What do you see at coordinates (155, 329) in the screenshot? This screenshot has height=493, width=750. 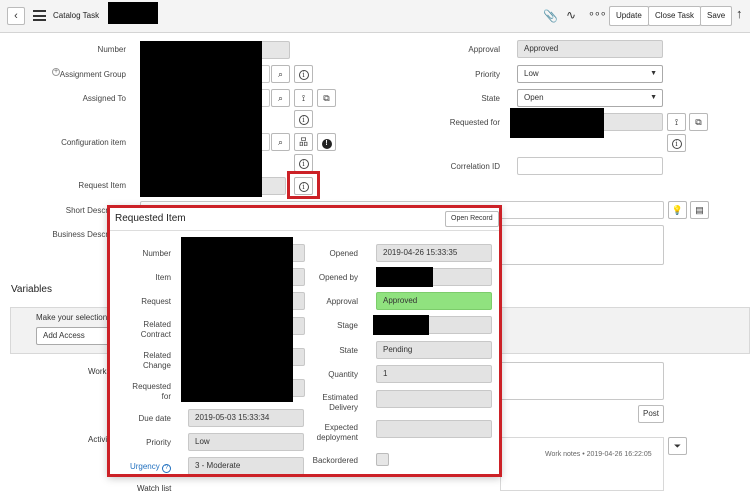 I see `popup-related-contract-label: Related Contract` at bounding box center [155, 329].